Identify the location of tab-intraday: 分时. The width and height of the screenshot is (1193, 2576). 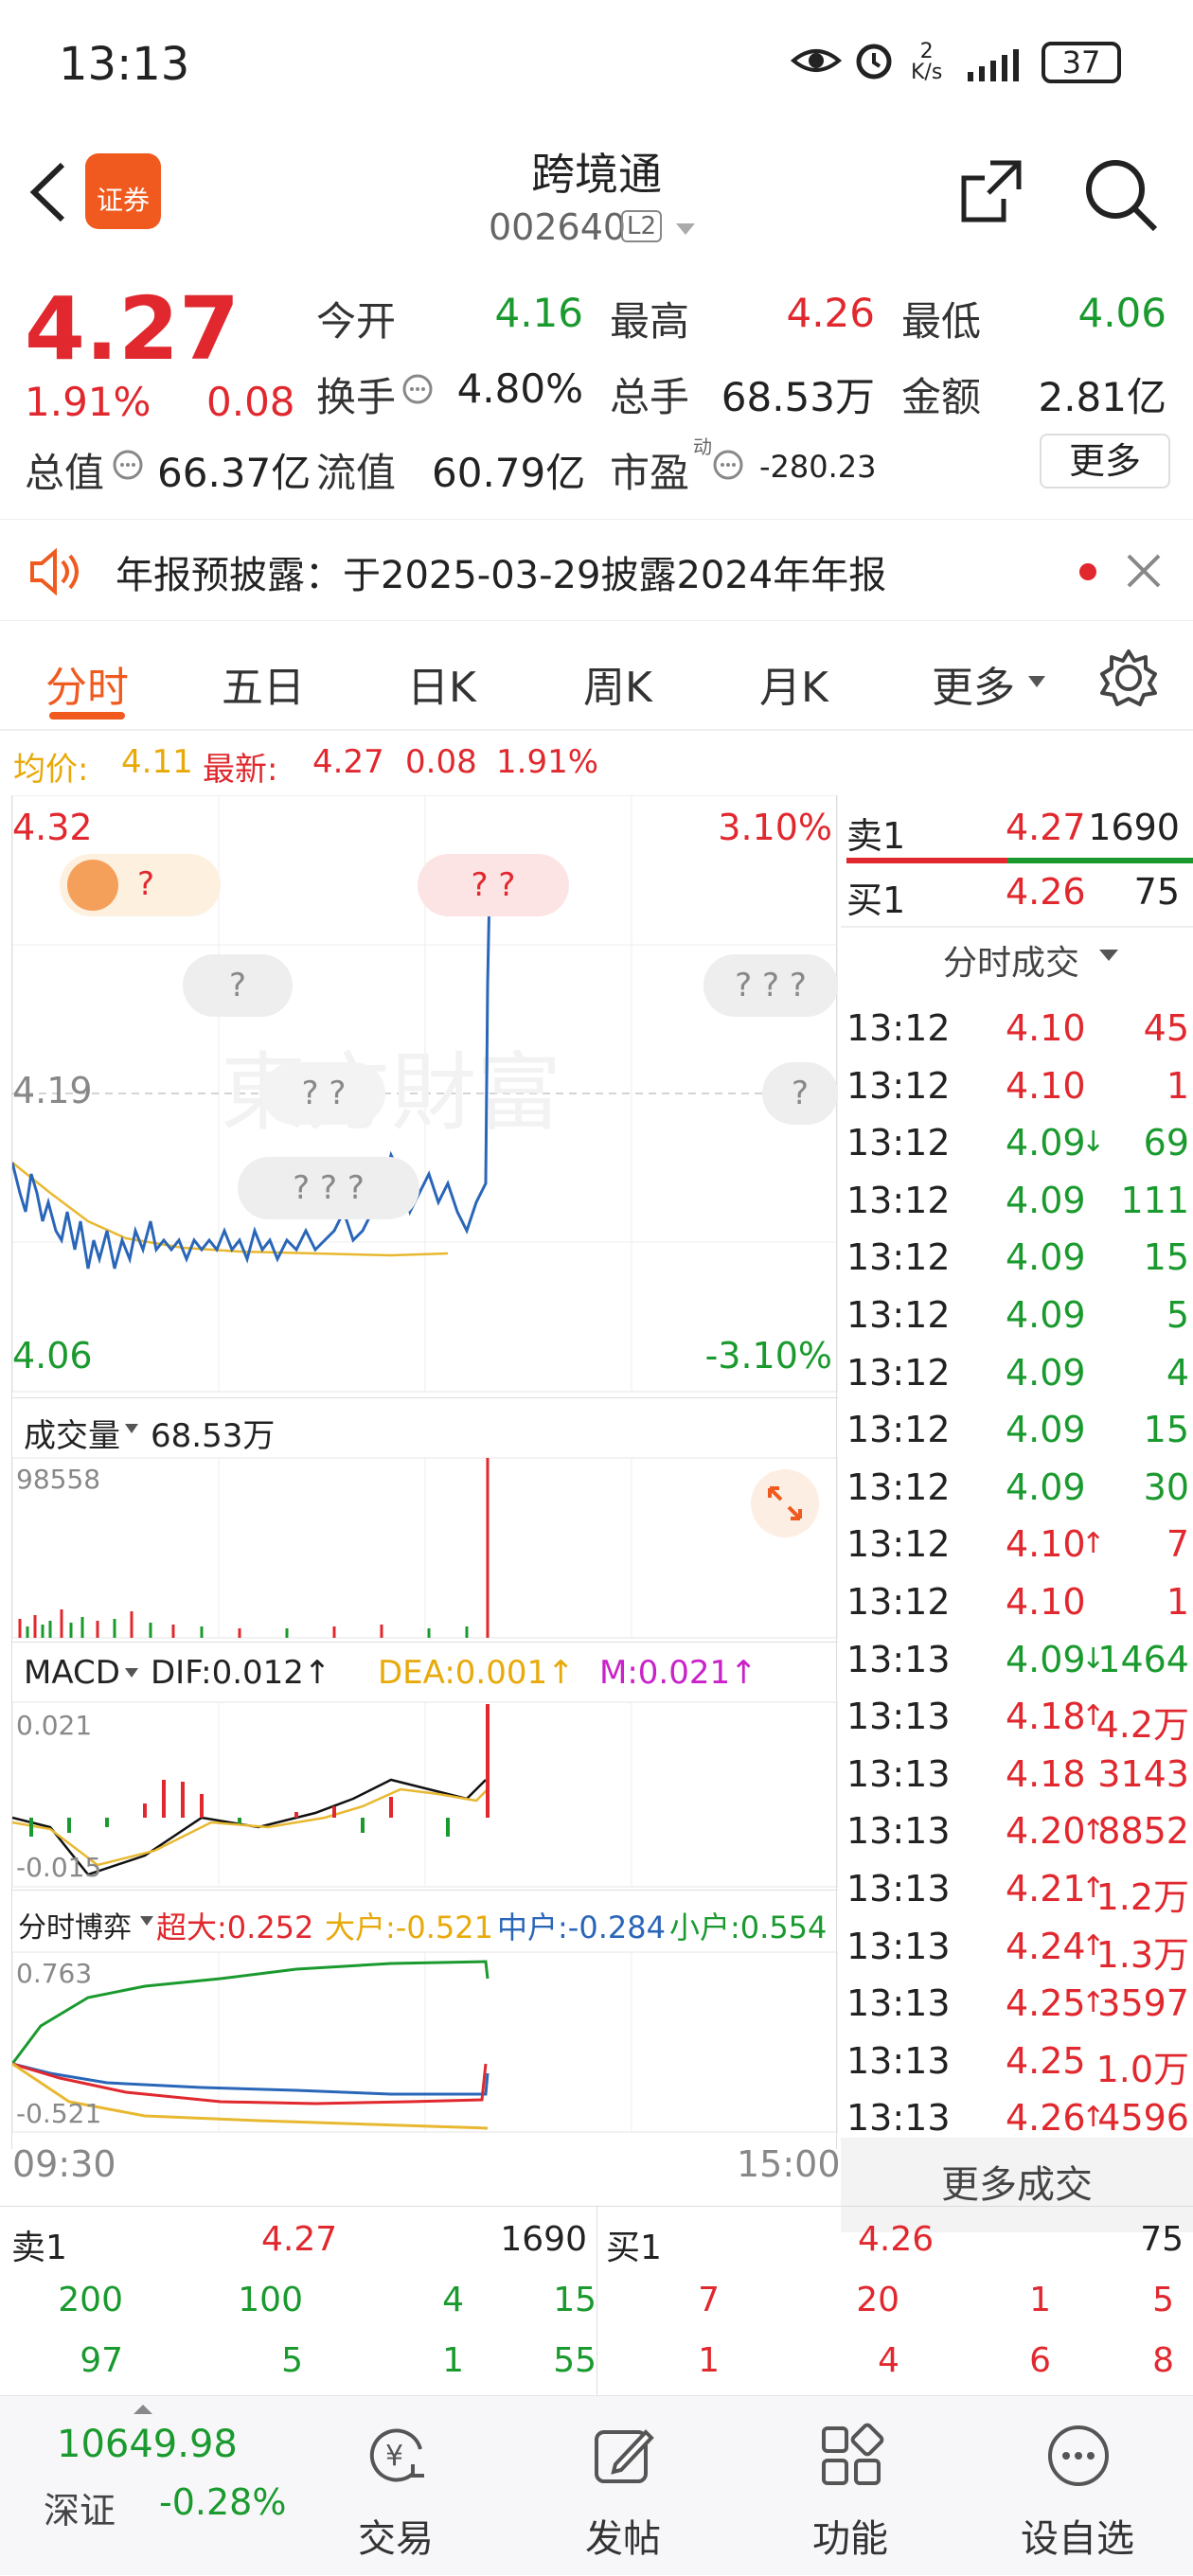
(87, 683).